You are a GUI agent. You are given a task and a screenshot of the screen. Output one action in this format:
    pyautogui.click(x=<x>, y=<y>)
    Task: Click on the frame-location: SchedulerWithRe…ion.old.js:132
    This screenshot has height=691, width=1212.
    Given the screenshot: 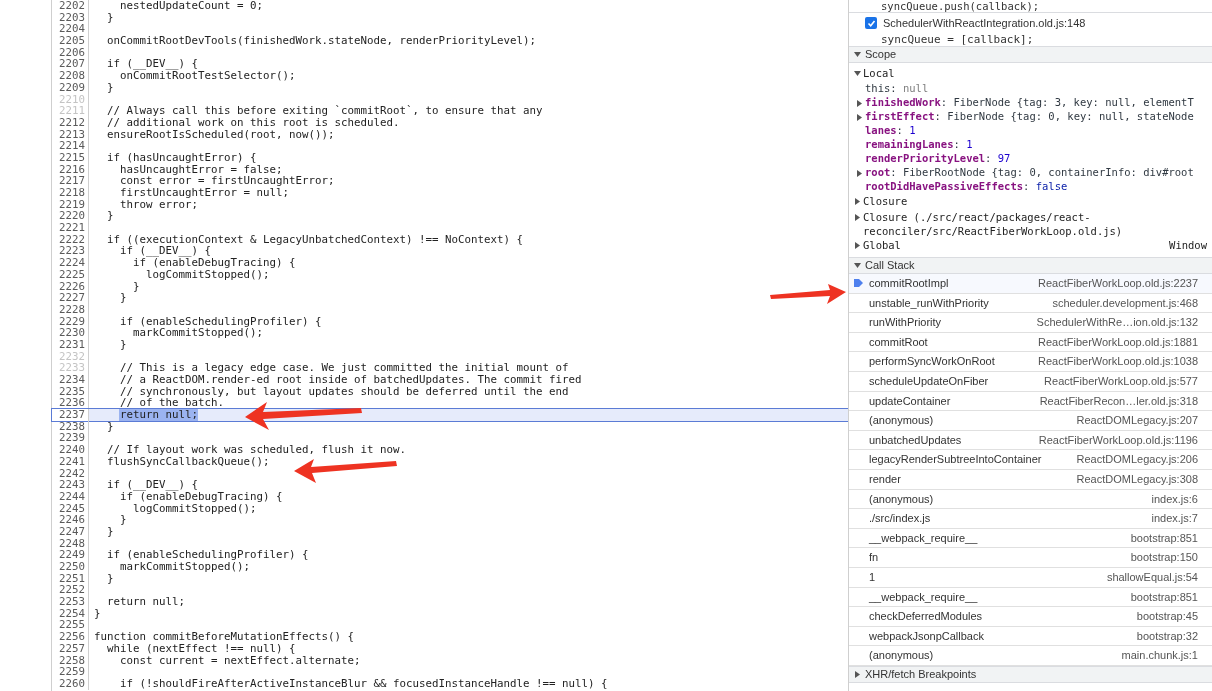 What is the action you would take?
    pyautogui.click(x=1117, y=323)
    